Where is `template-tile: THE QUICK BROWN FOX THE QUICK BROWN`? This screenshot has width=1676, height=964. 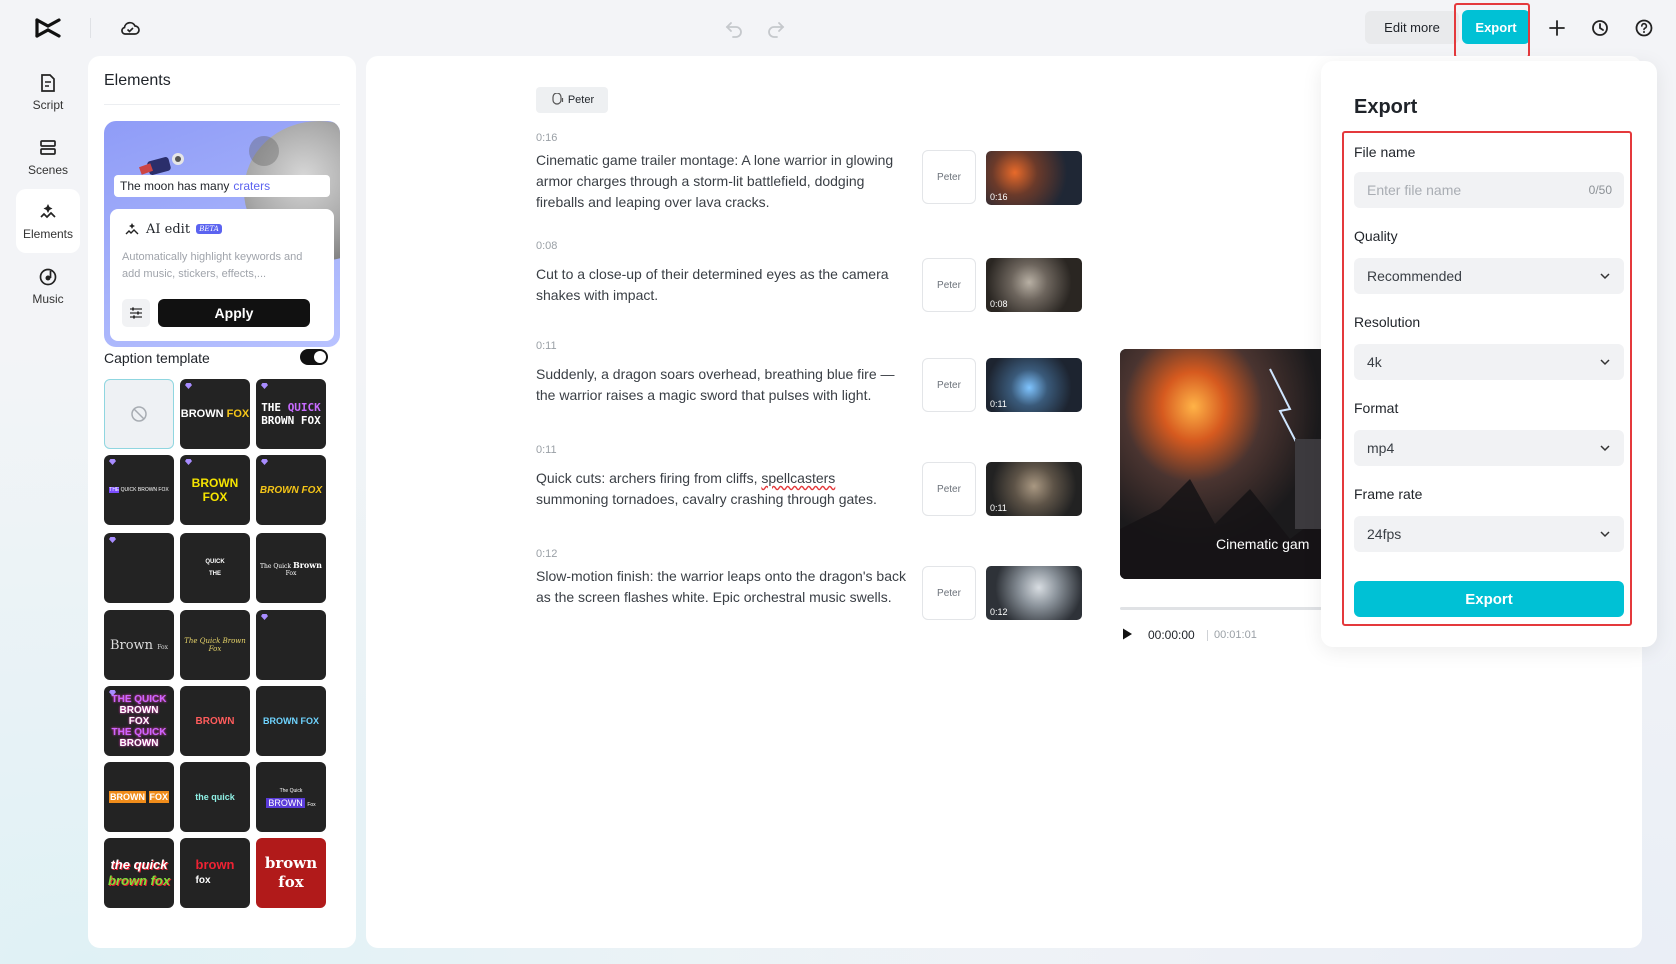
template-tile: THE QUICK BROWN FOX THE QUICK BROWN is located at coordinates (139, 721).